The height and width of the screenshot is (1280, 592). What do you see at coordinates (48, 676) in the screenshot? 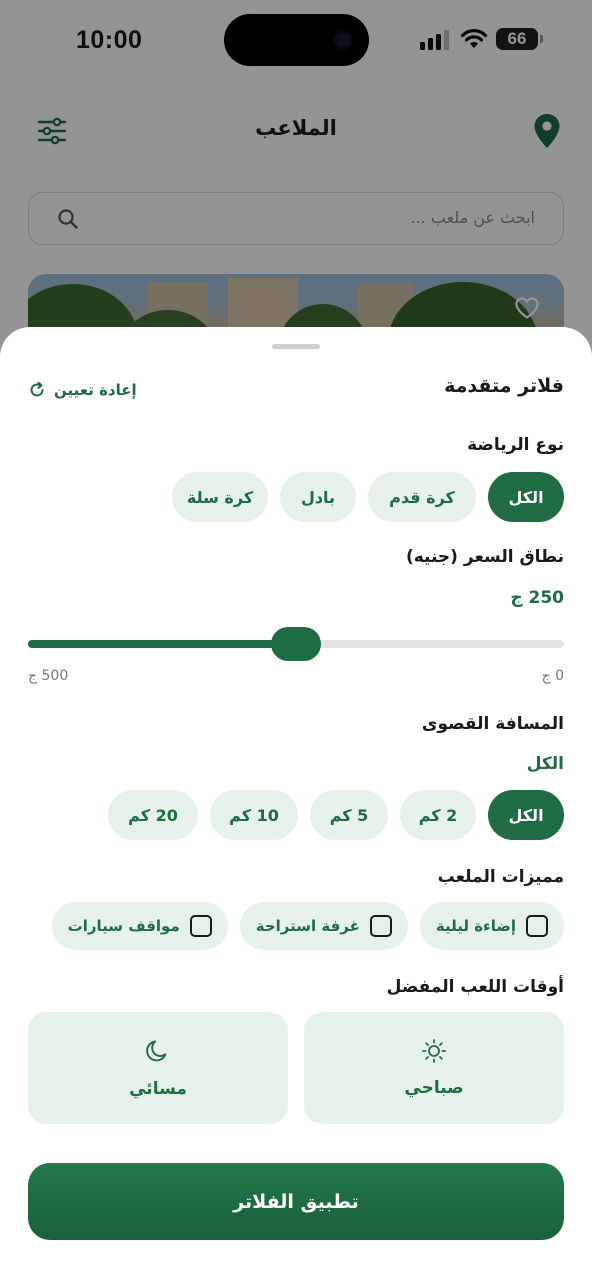
I see `price-max-label: 500 ج` at bounding box center [48, 676].